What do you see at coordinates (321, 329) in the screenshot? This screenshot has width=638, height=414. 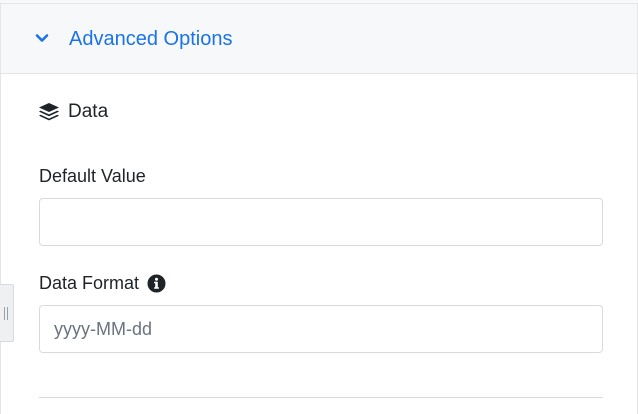 I see `data-format-input` at bounding box center [321, 329].